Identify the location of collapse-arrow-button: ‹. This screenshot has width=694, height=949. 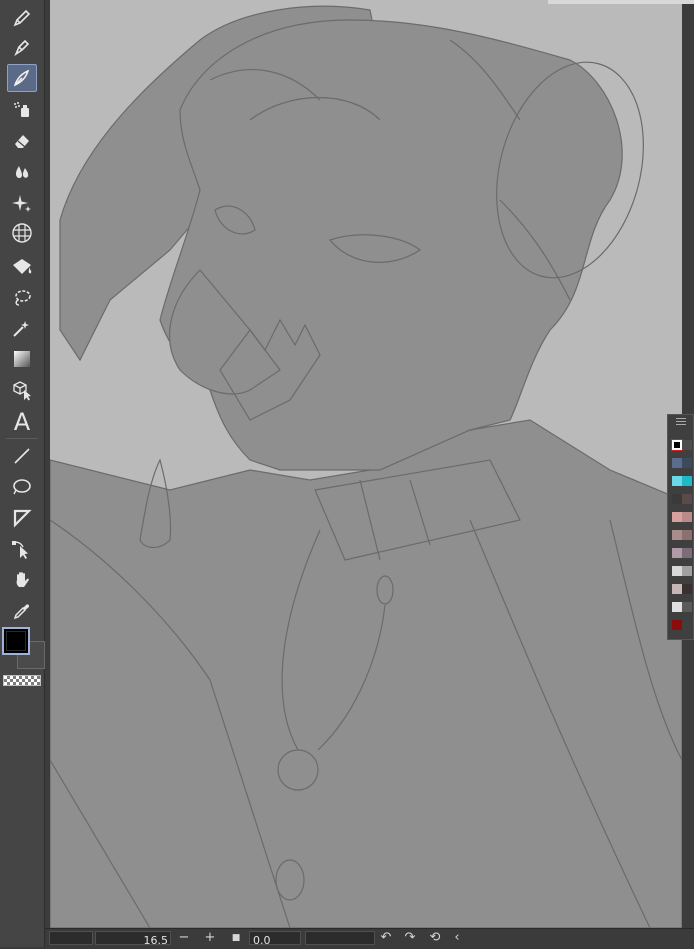
(457, 938).